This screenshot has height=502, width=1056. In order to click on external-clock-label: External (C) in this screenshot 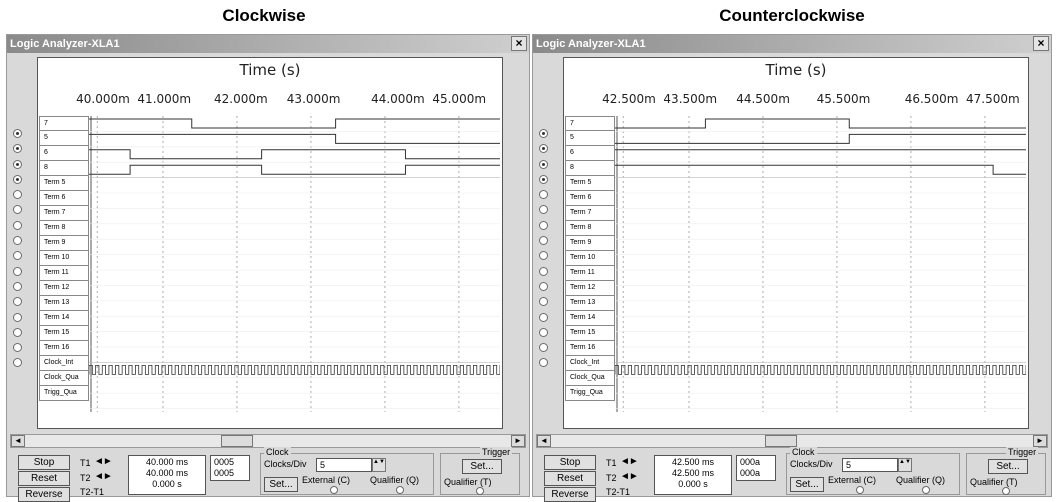, I will do `click(852, 480)`.